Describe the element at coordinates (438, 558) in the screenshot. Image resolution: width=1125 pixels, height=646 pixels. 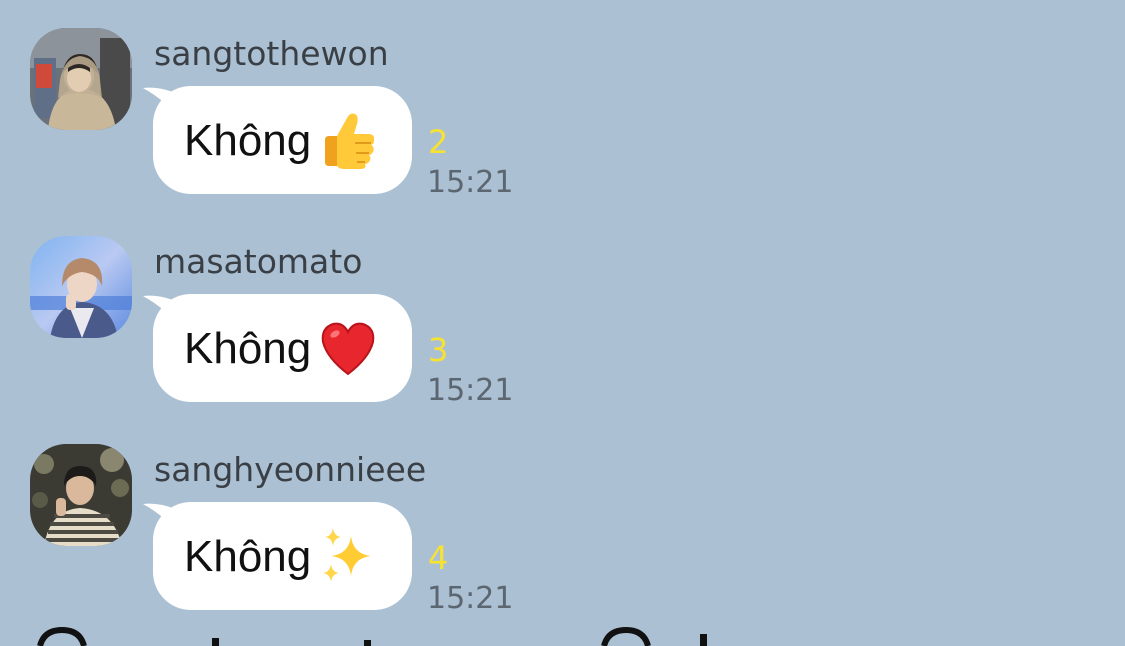
I see `unread-count: 4` at that location.